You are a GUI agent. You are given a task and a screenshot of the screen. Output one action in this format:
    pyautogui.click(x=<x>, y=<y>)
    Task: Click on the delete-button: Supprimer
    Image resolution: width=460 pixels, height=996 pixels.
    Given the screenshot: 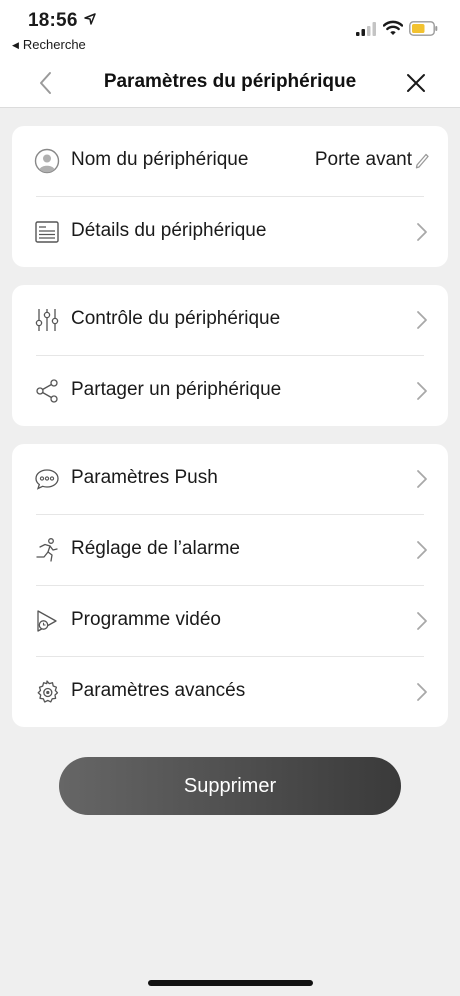 What is the action you would take?
    pyautogui.click(x=230, y=786)
    